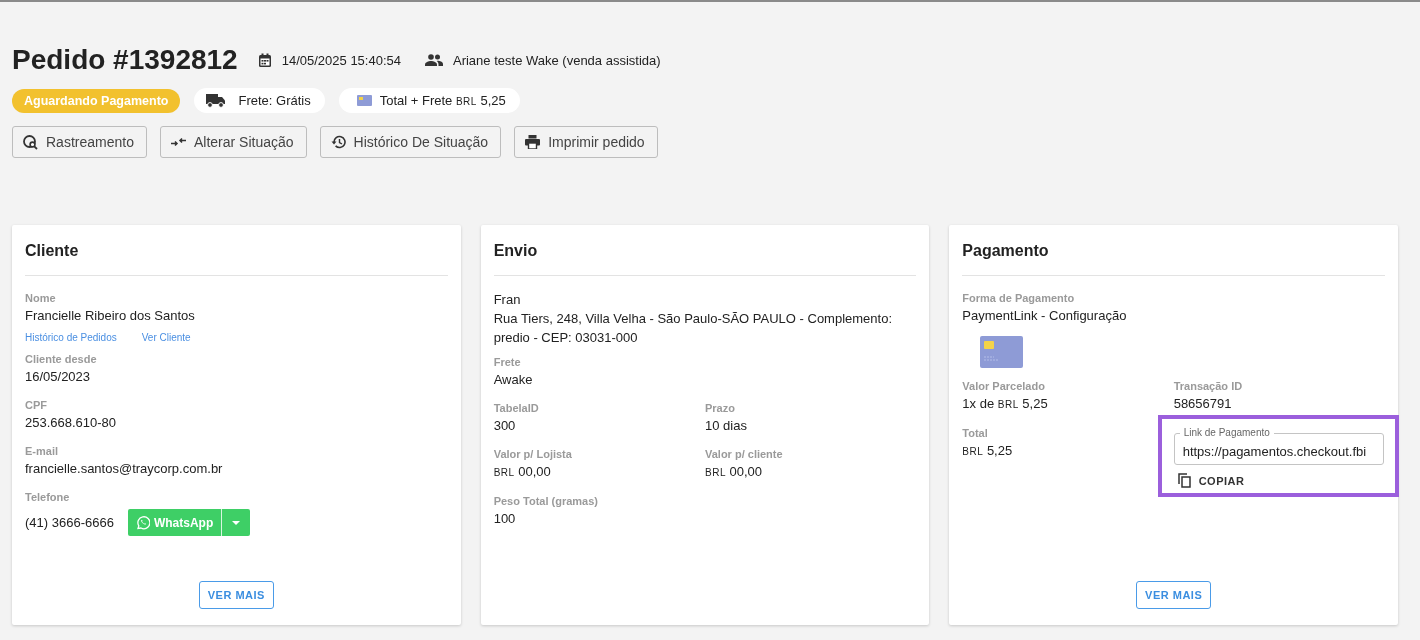  What do you see at coordinates (125, 60) in the screenshot?
I see `order-title: Pedido #1392812` at bounding box center [125, 60].